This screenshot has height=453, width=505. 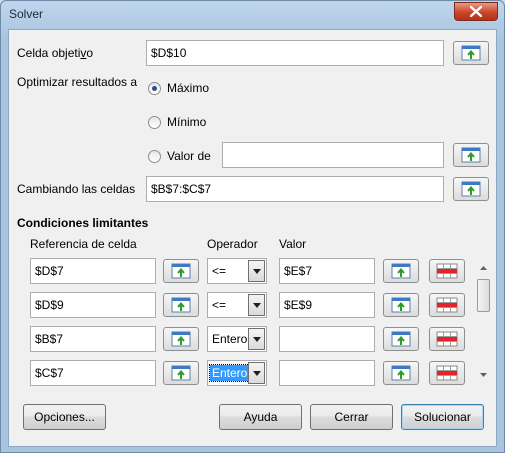 What do you see at coordinates (93, 339) in the screenshot?
I see `constraint-cell-ref-input: $B$7` at bounding box center [93, 339].